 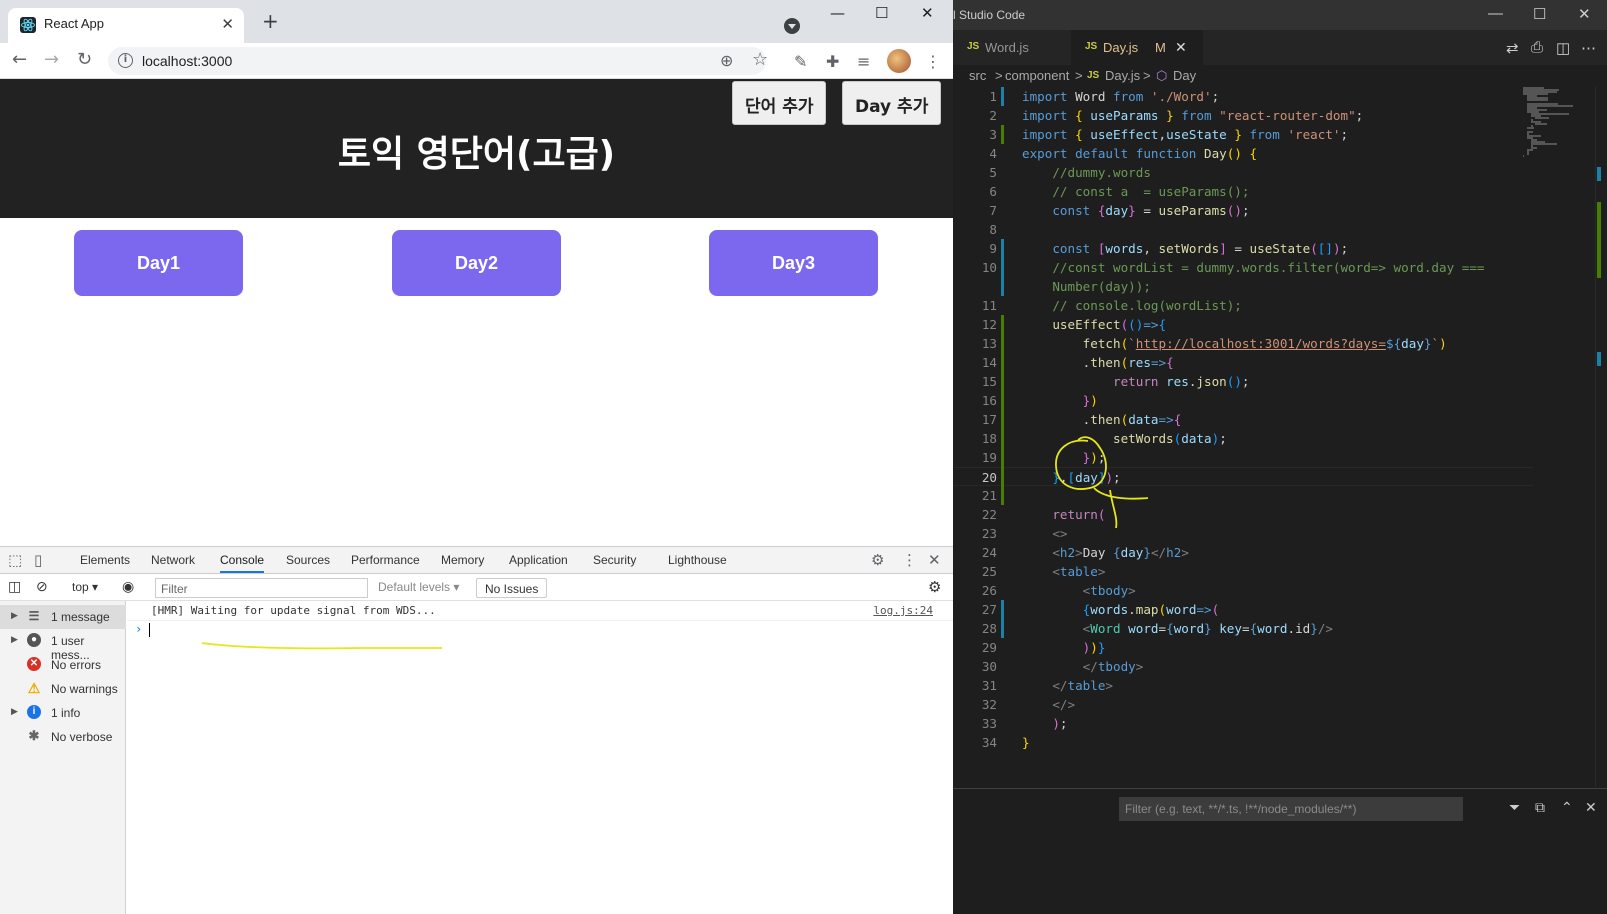 What do you see at coordinates (1243, 400) in the screenshot?
I see `code-line: 16 })` at bounding box center [1243, 400].